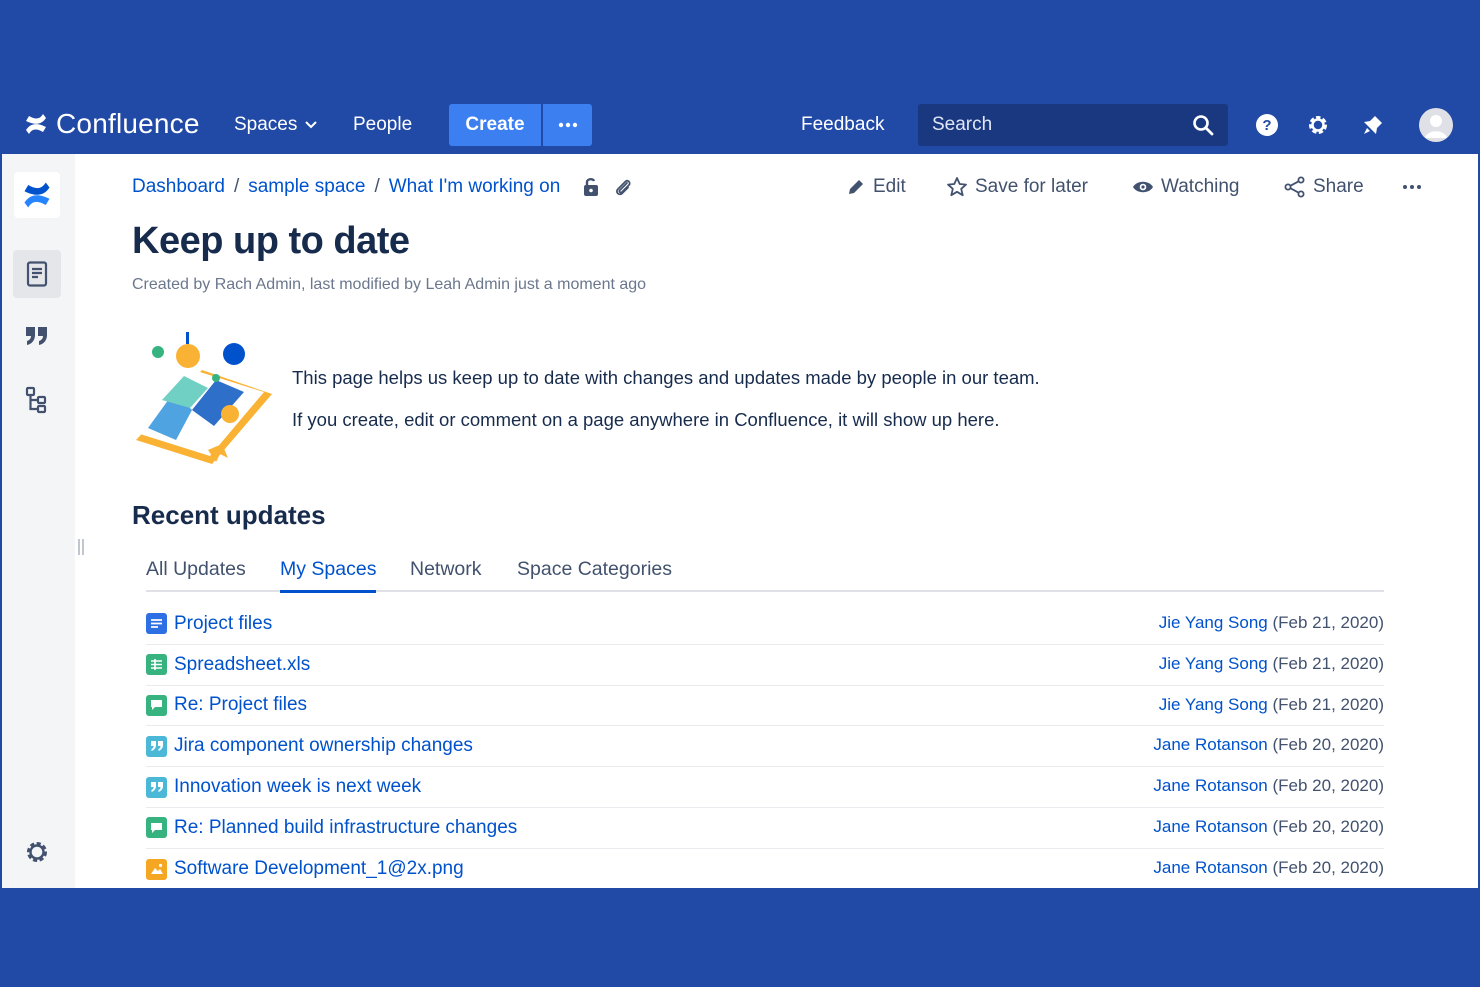 This screenshot has height=987, width=1480. What do you see at coordinates (240, 705) in the screenshot?
I see `list-item-title: Re: Project files` at bounding box center [240, 705].